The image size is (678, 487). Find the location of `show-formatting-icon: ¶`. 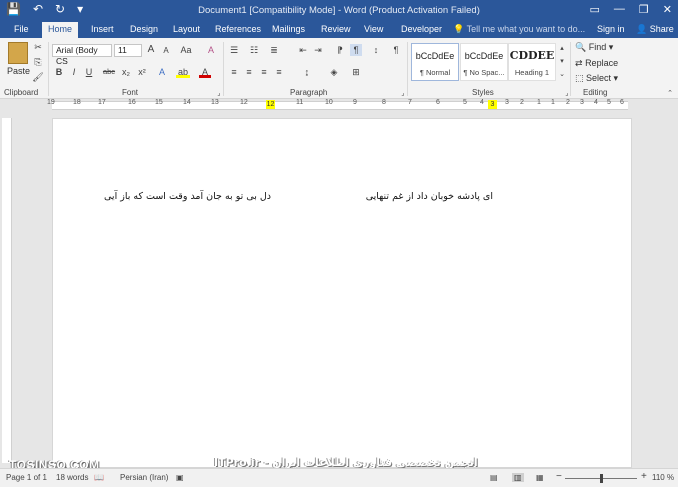

show-formatting-icon: ¶ is located at coordinates (396, 50).